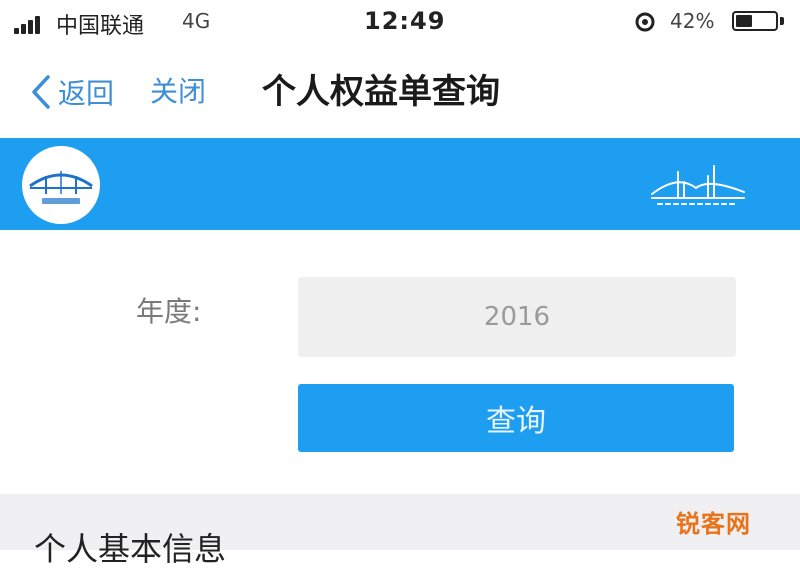 The image size is (800, 570). I want to click on status-time: 12:49, so click(405, 21).